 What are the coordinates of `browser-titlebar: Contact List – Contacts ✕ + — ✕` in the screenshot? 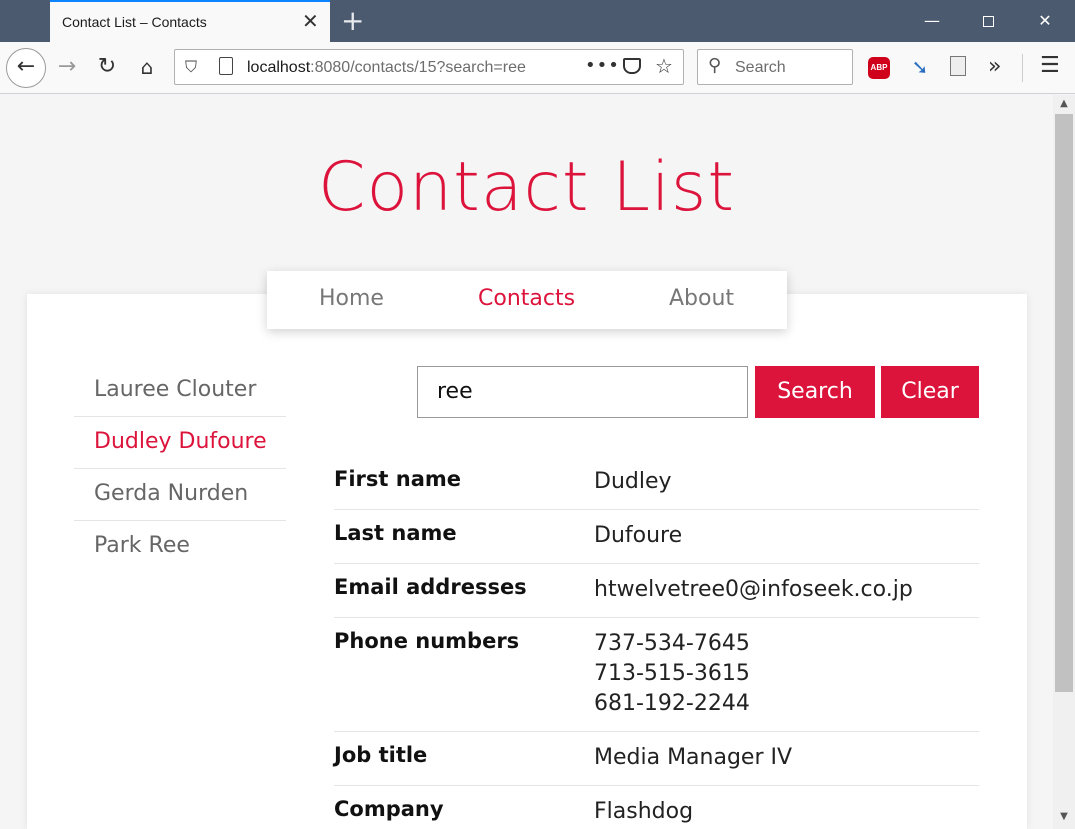 It's located at (537, 21).